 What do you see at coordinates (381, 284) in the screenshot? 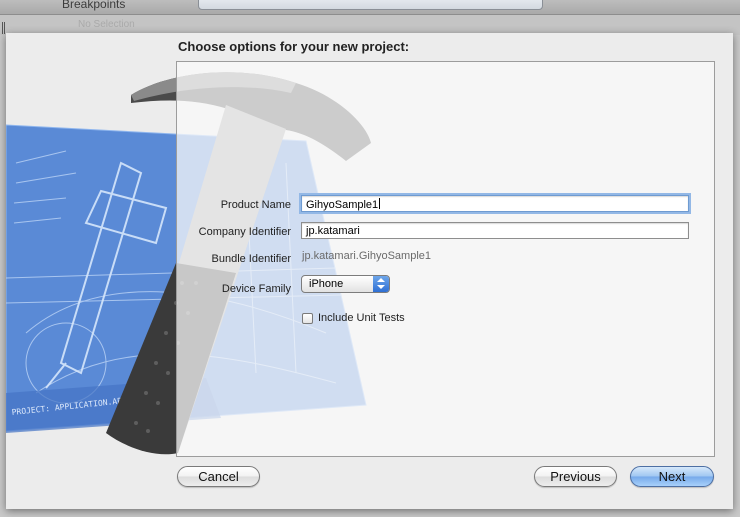
I see `select-arrows-icon` at bounding box center [381, 284].